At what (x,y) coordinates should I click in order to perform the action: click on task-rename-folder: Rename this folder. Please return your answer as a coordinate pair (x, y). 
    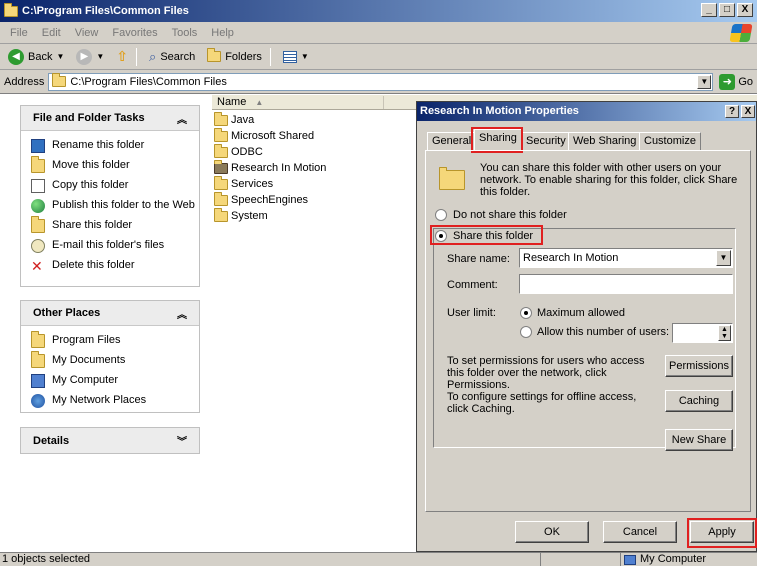
    Looking at the image, I should click on (115, 146).